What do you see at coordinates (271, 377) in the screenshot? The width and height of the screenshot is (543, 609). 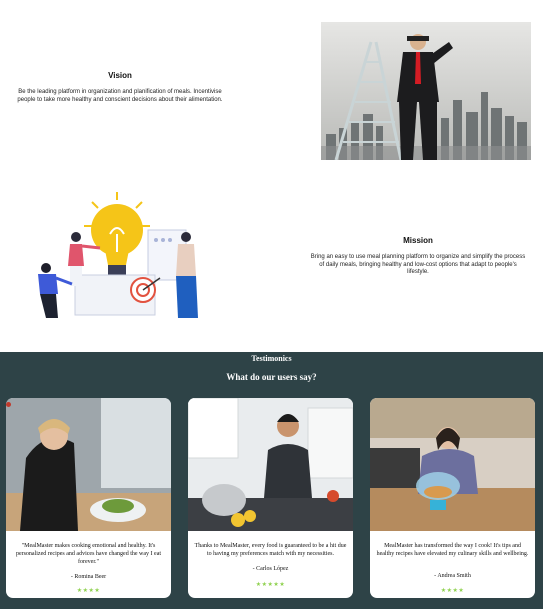 I see `testimonials-title: What do our users say?` at bounding box center [271, 377].